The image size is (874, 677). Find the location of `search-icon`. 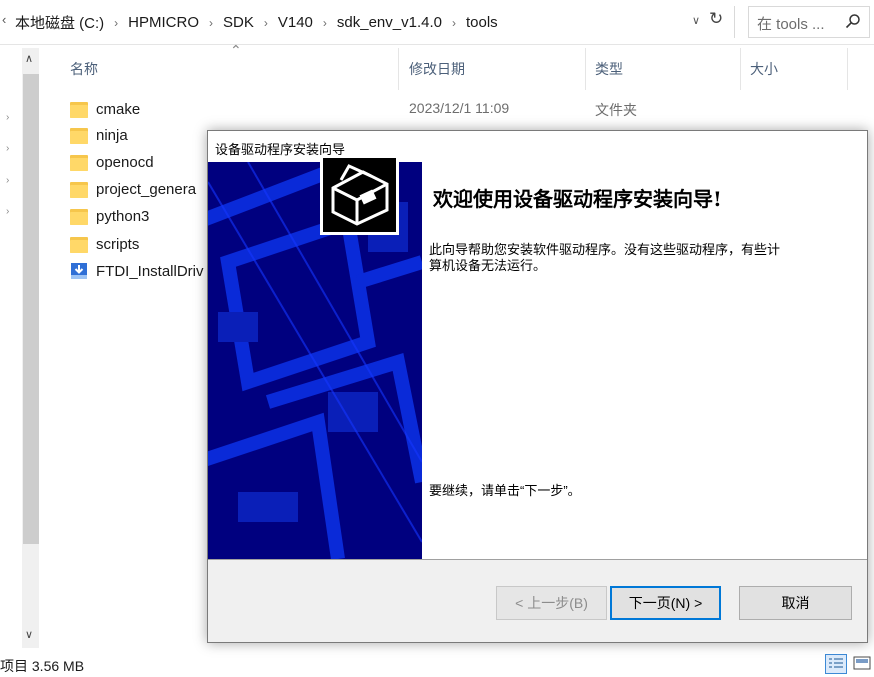

search-icon is located at coordinates (853, 21).